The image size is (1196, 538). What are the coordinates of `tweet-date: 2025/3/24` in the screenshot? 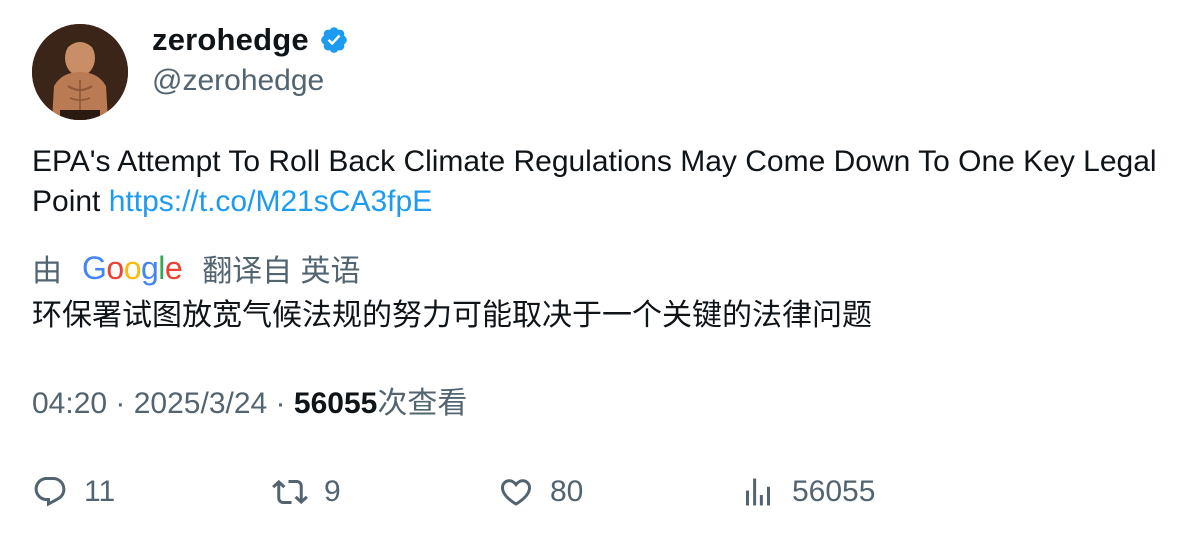 It's located at (200, 403).